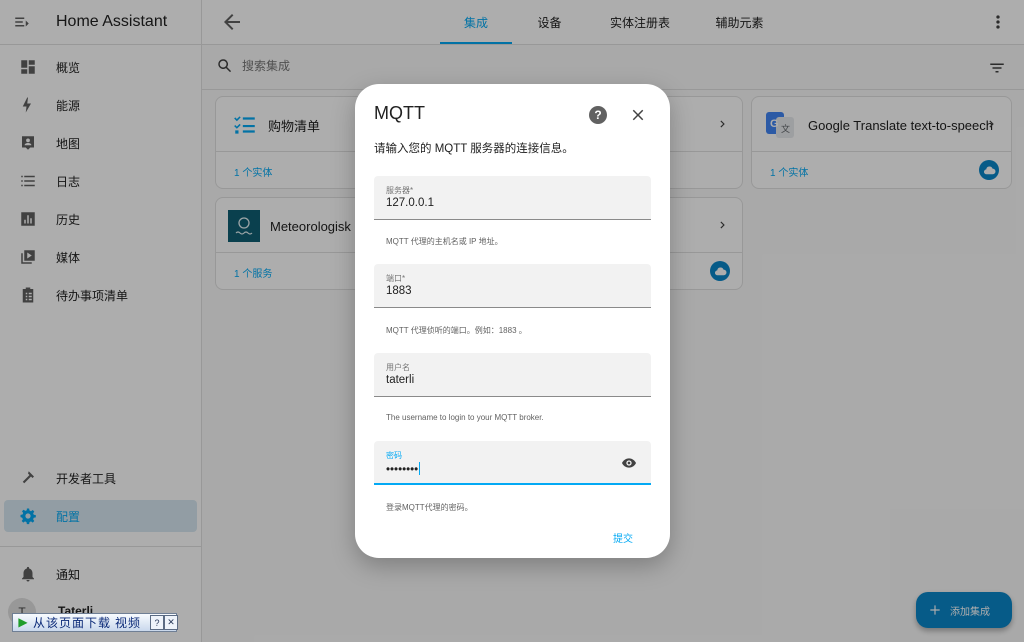 Image resolution: width=1024 pixels, height=642 pixels. Describe the element at coordinates (23, 622) in the screenshot. I see `play-icon: ▶` at that location.